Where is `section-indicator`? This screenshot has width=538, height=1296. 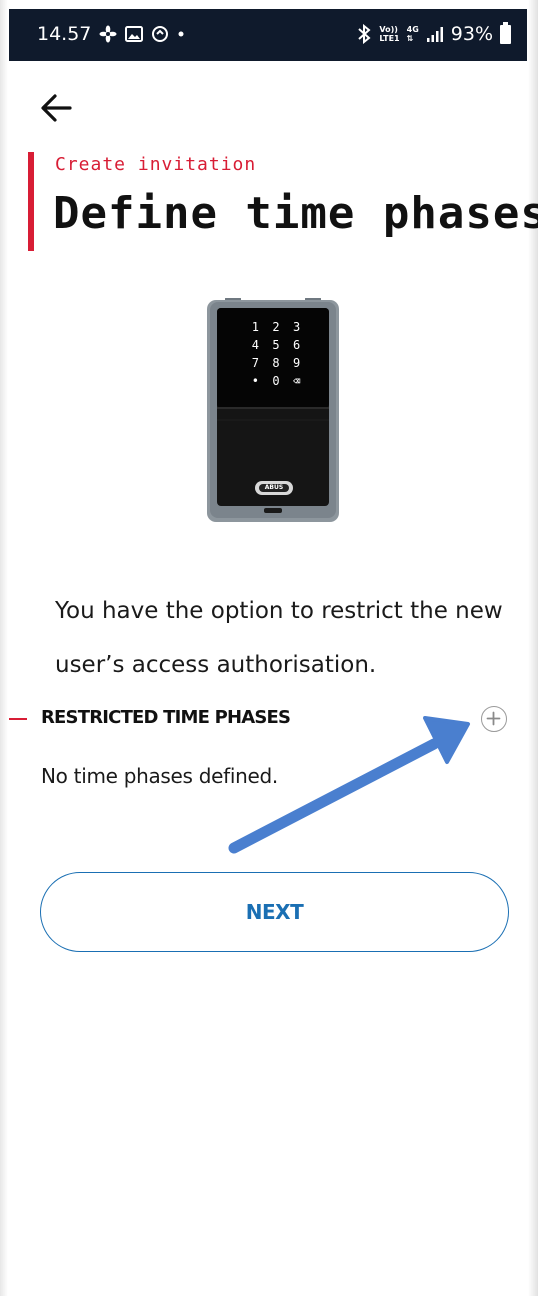
section-indicator is located at coordinates (18, 719).